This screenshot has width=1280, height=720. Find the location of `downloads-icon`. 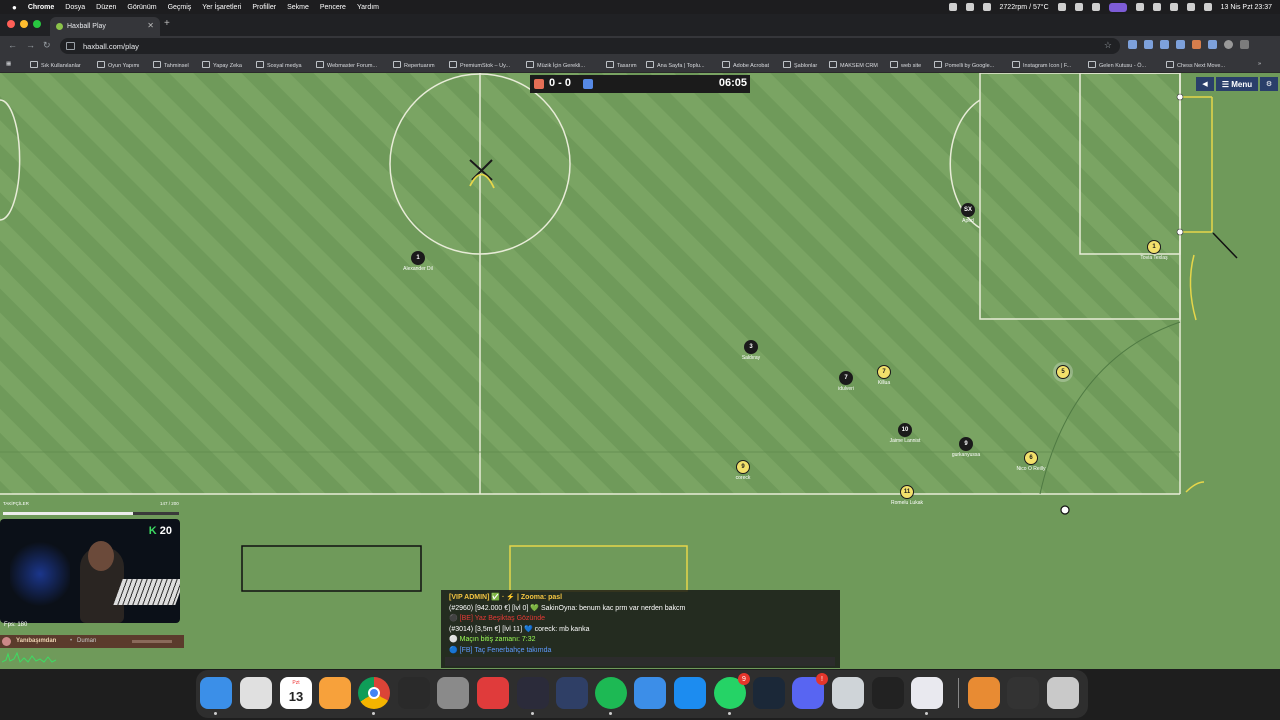

downloads-icon is located at coordinates (984, 693).